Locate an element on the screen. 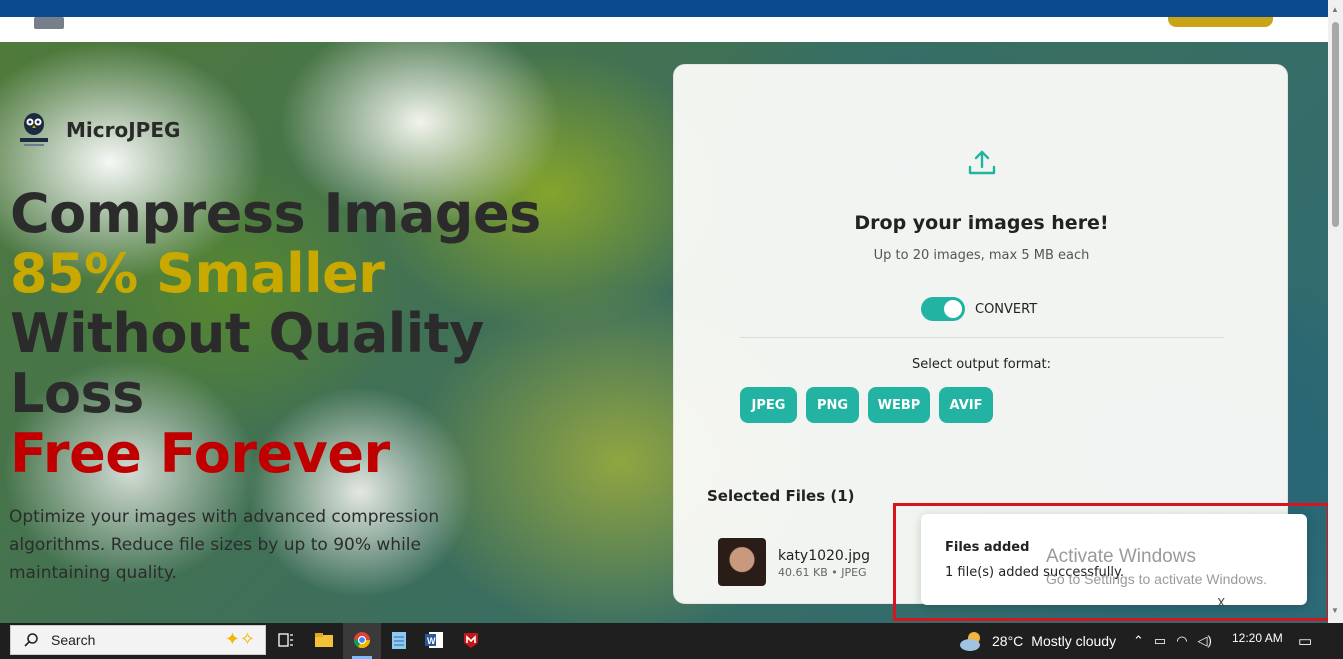 This screenshot has width=1343, height=659. format-buttons: JPEG PNG WEBP AVIF is located at coordinates (866, 405).